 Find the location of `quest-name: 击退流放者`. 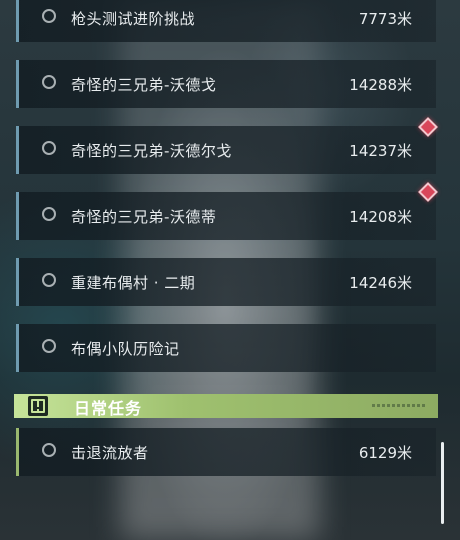

quest-name: 击退流放者 is located at coordinates (110, 453).